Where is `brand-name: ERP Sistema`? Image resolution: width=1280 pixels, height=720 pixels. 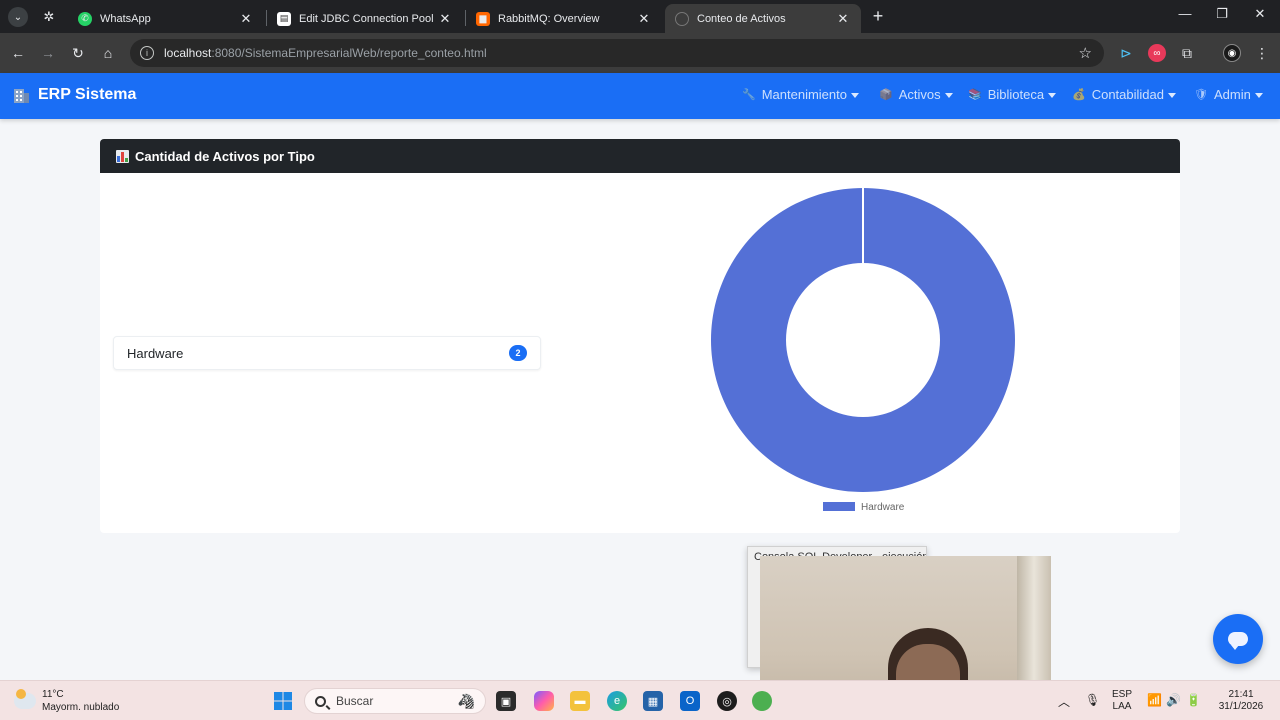 brand-name: ERP Sistema is located at coordinates (87, 94).